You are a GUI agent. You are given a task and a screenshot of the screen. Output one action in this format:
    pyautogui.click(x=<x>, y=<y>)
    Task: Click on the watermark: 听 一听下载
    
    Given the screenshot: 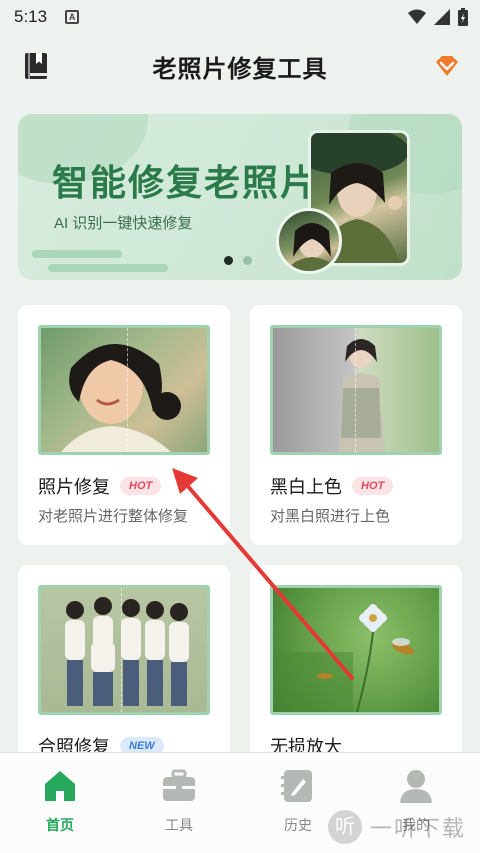 What is the action you would take?
    pyautogui.click(x=396, y=827)
    